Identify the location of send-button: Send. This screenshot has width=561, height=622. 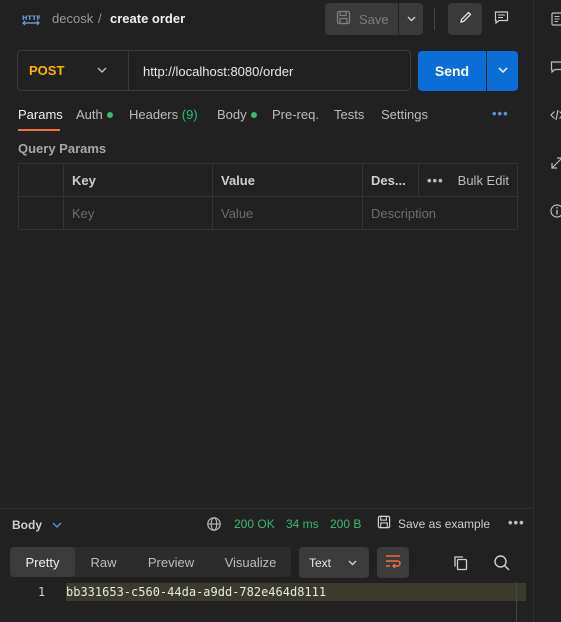
(452, 71).